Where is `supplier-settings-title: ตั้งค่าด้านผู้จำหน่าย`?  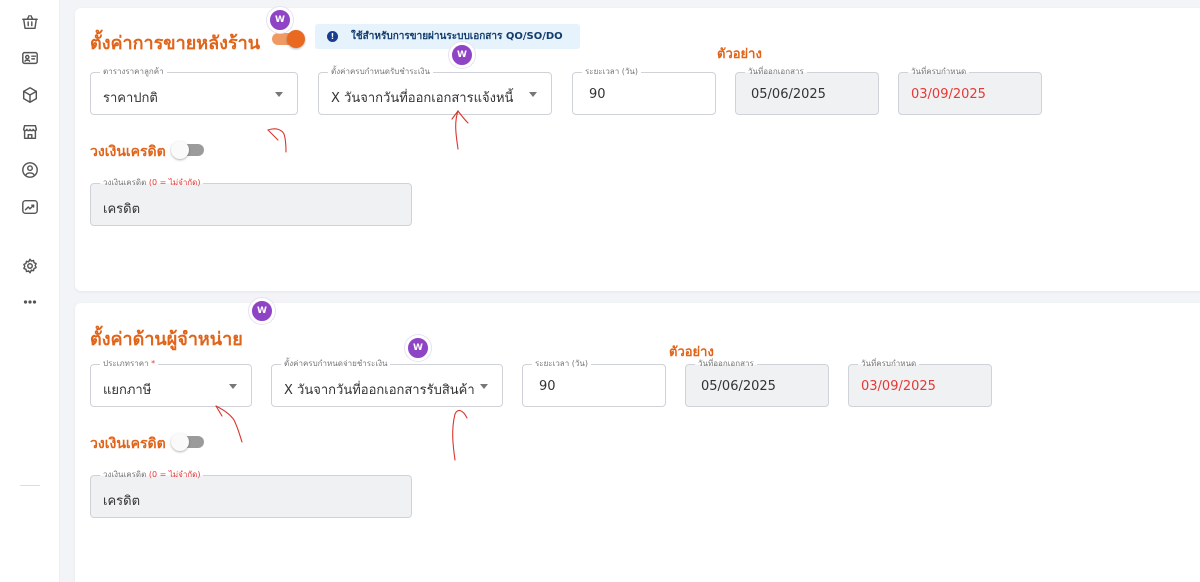 supplier-settings-title: ตั้งค่าด้านผู้จำหน่าย is located at coordinates (166, 339).